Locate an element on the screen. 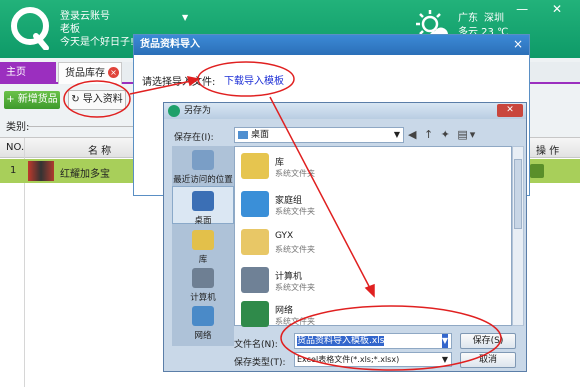 The image size is (580, 387). place-desktop-label: 桌面 is located at coordinates (203, 221).